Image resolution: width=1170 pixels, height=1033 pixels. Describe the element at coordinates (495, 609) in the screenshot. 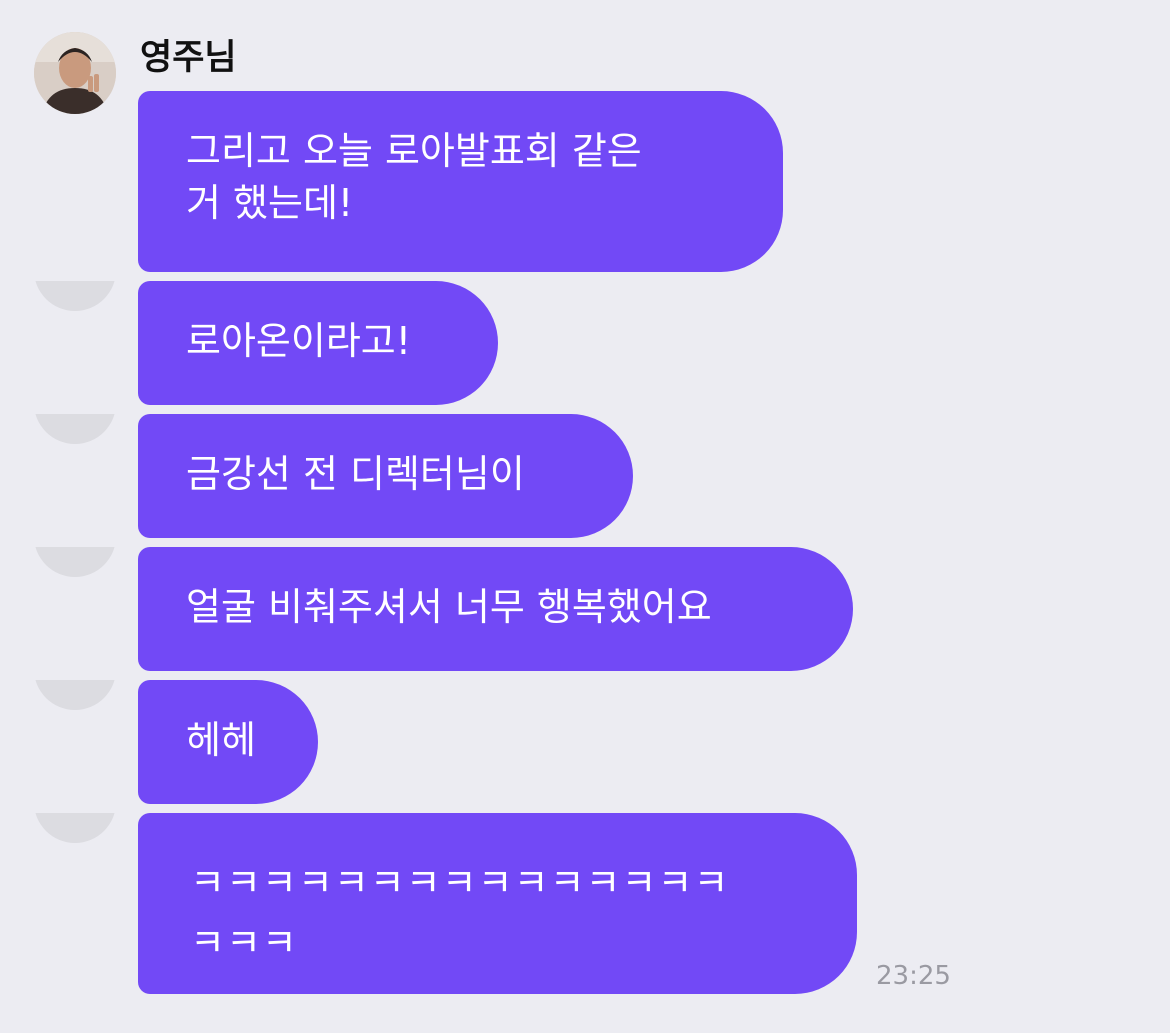

I see `message-bubble: 얼굴 비춰주셔서 너무 행복했어요` at that location.